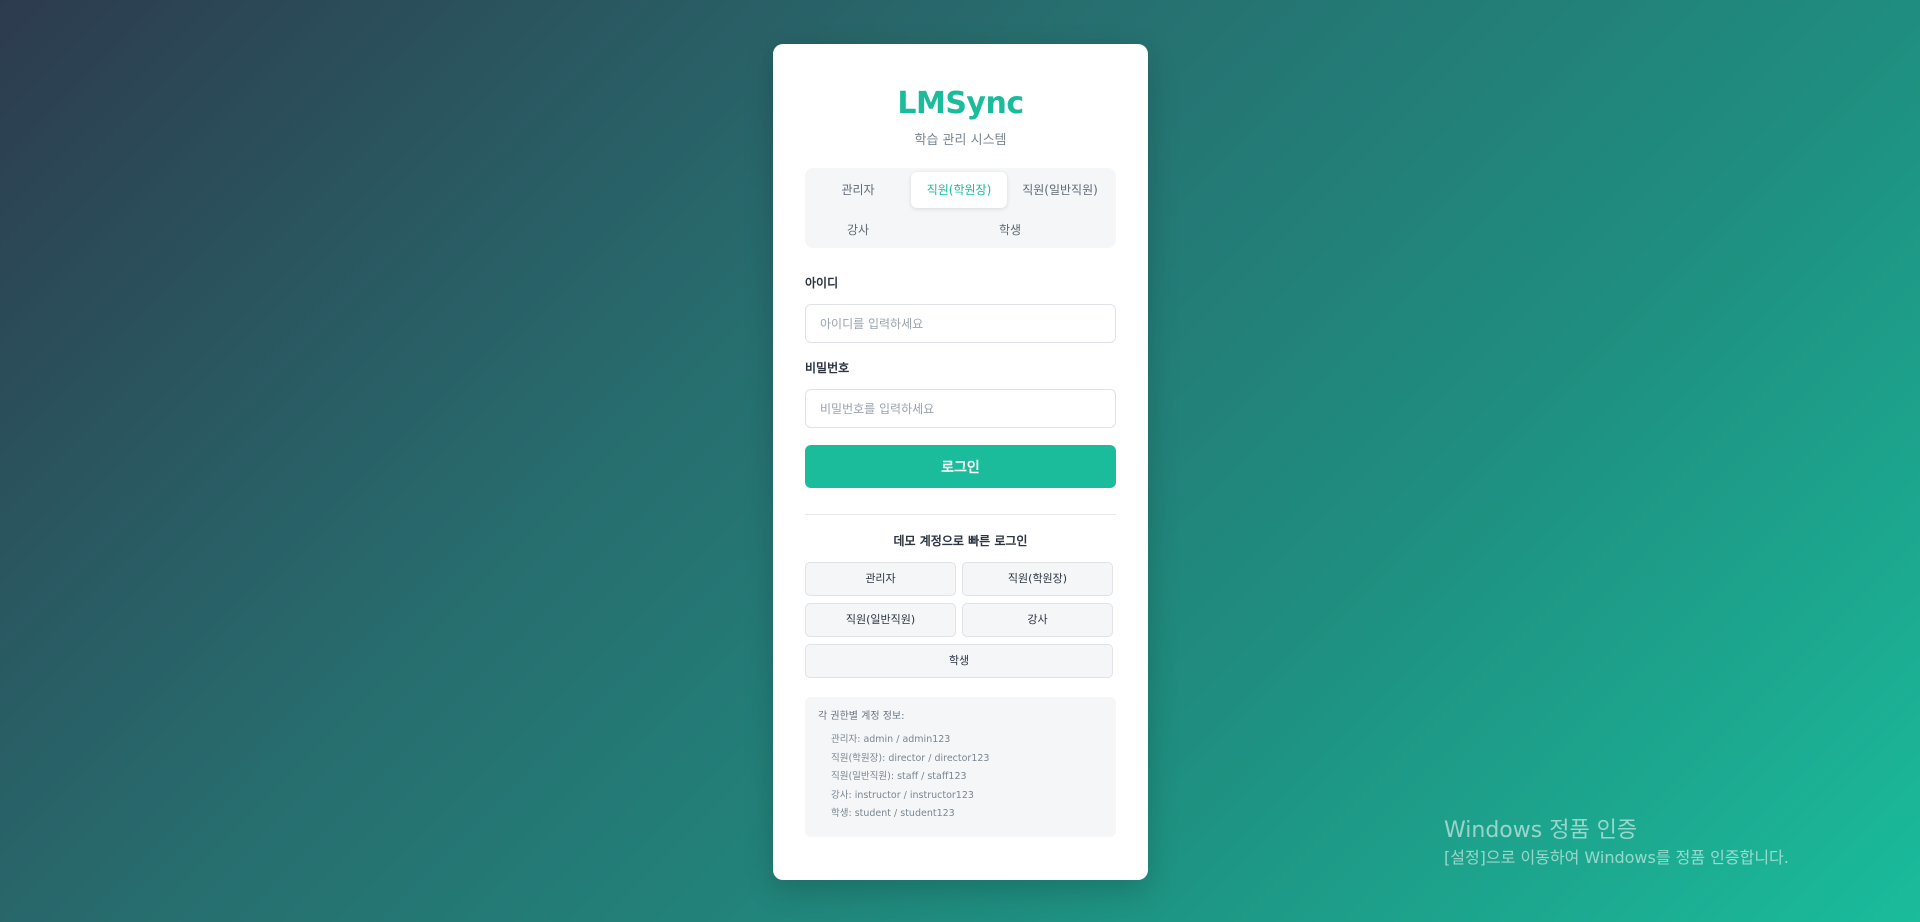 The width and height of the screenshot is (1920, 922). What do you see at coordinates (1037, 579) in the screenshot?
I see `demo-director-button: 직원(학원장)` at bounding box center [1037, 579].